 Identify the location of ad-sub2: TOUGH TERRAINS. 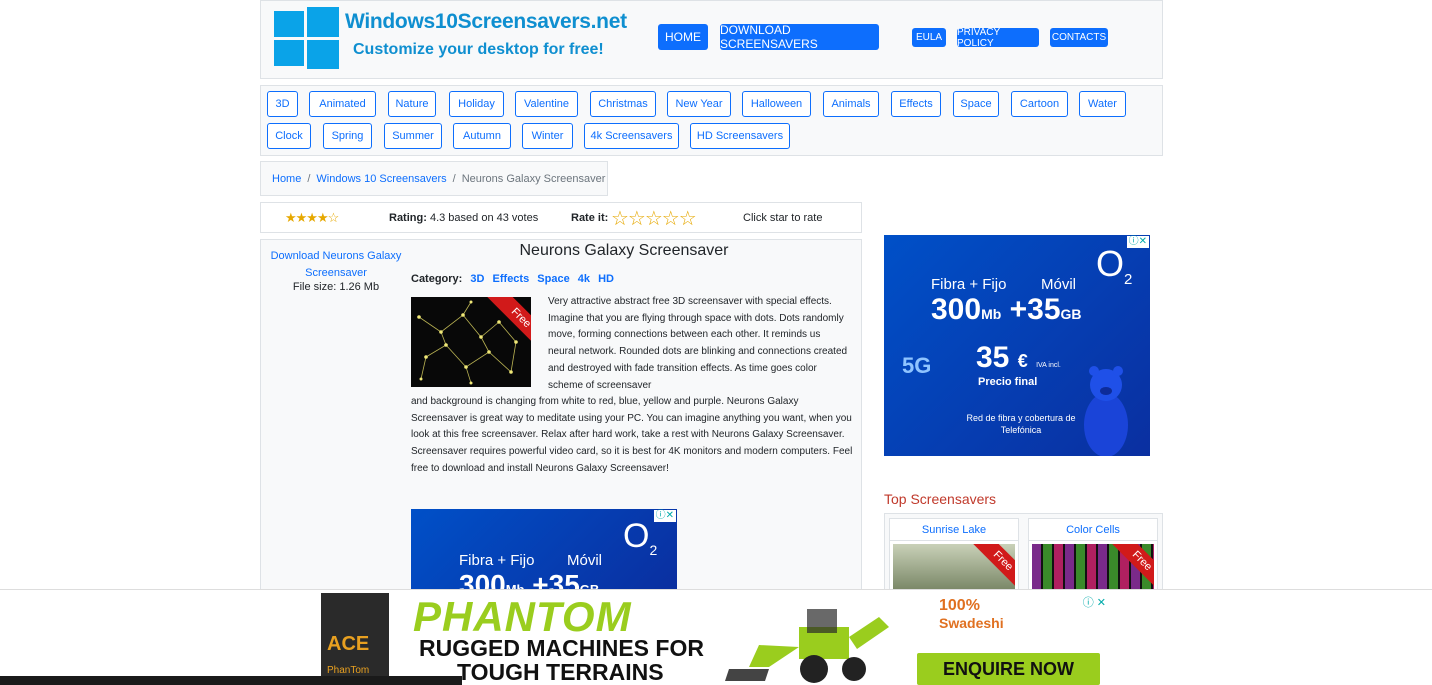
(560, 672).